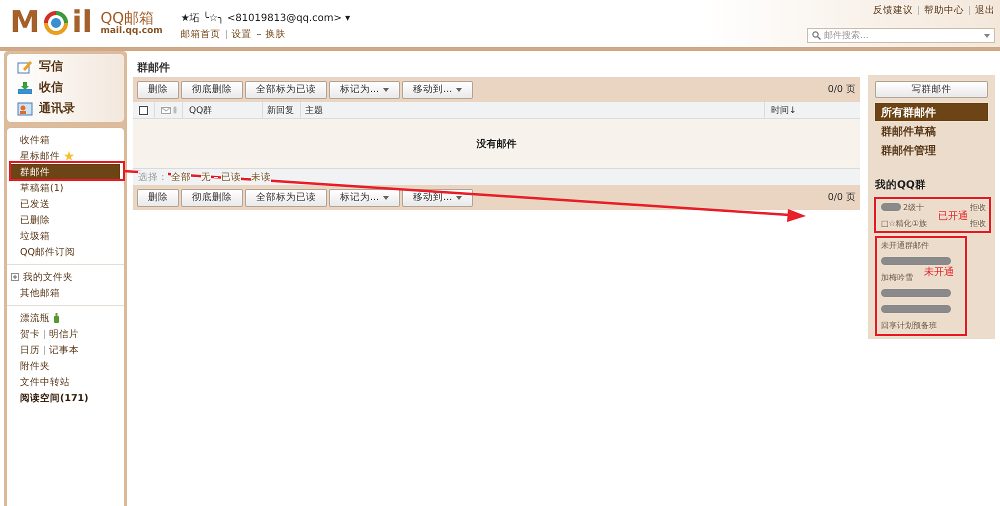  Describe the element at coordinates (893, 10) in the screenshot. I see `top-link: 反馈建议` at that location.